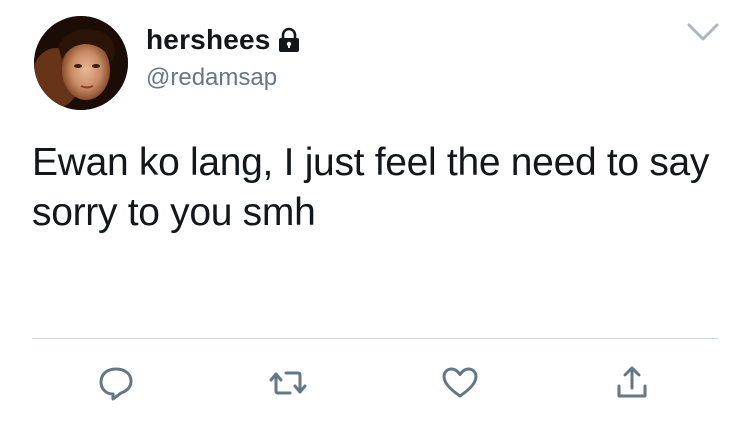 The image size is (750, 423). I want to click on reply-button, so click(116, 383).